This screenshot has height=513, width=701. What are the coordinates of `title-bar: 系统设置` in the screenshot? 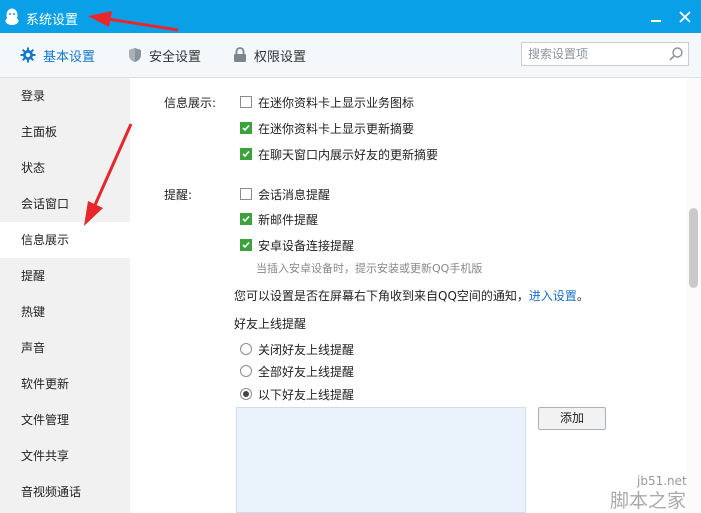 It's located at (350, 16).